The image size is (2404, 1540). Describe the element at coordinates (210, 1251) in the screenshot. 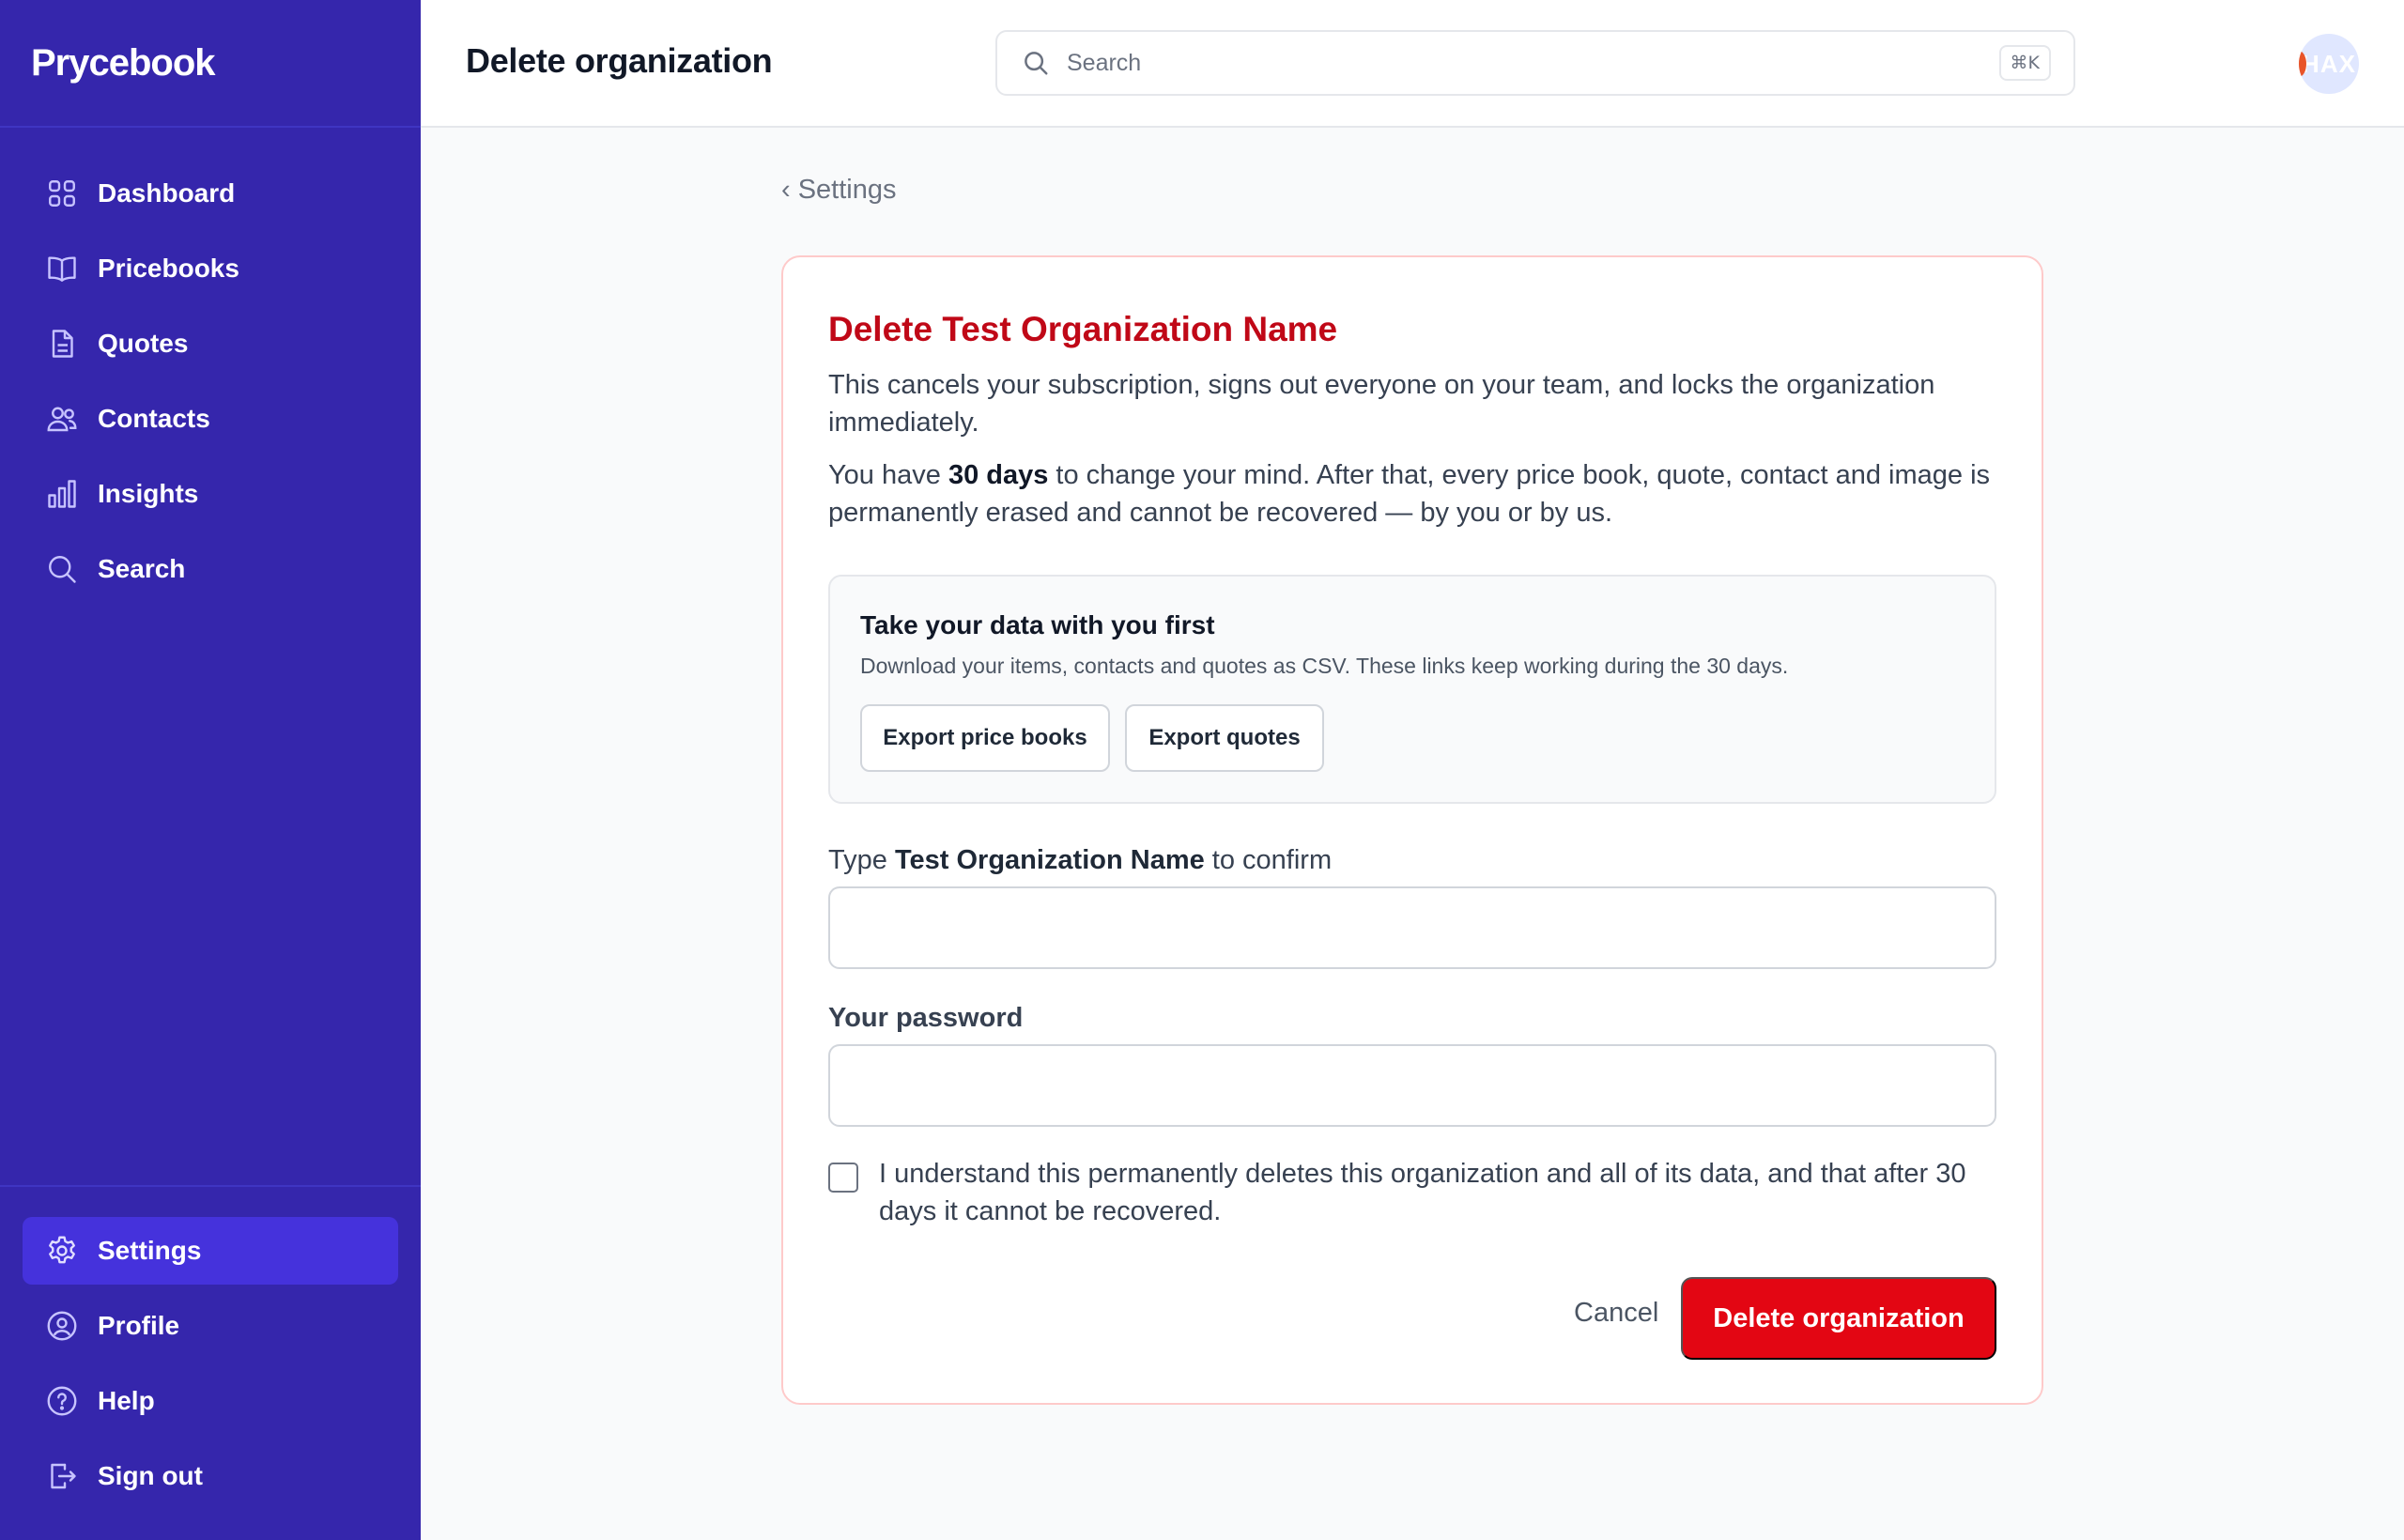

I see `sidebar-item-settings: Settings` at that location.